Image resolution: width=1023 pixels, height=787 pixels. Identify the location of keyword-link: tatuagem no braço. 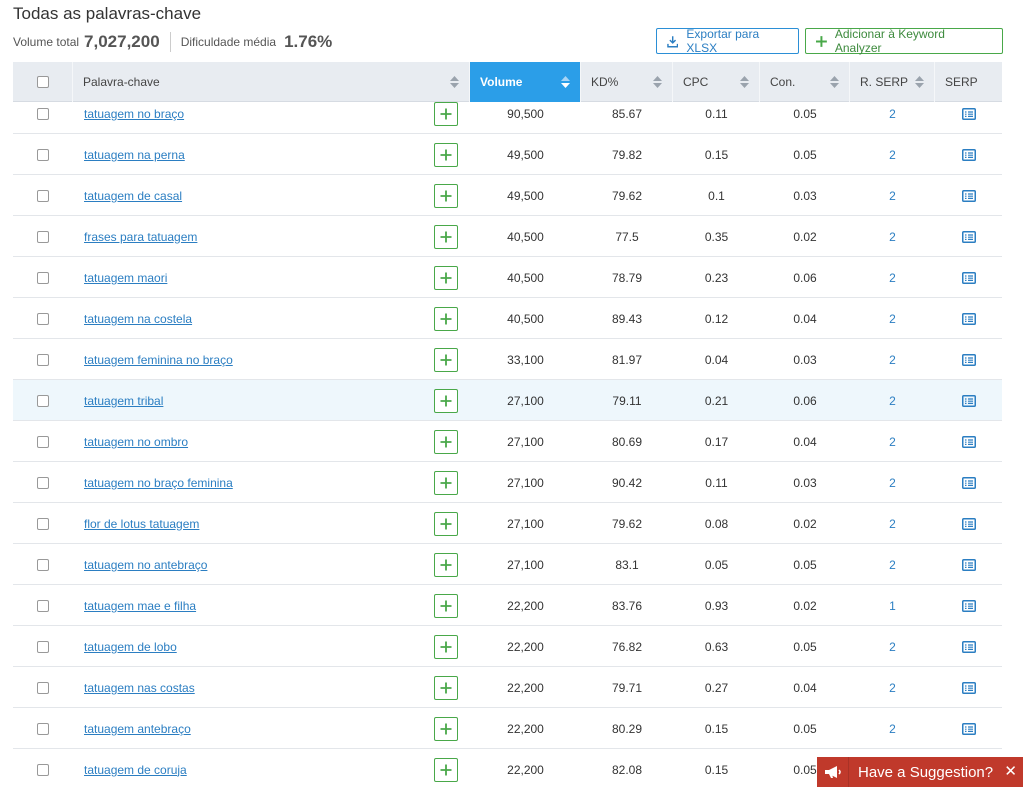
(134, 114).